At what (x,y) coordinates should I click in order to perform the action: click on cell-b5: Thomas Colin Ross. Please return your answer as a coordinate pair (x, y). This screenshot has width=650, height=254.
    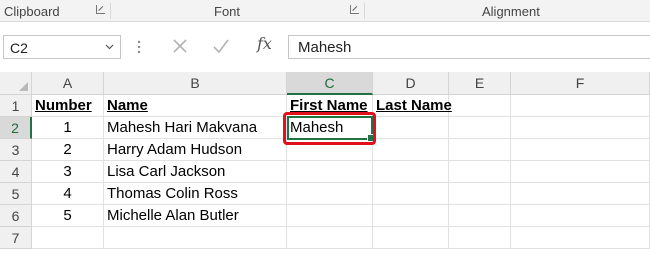
    Looking at the image, I should click on (195, 194).